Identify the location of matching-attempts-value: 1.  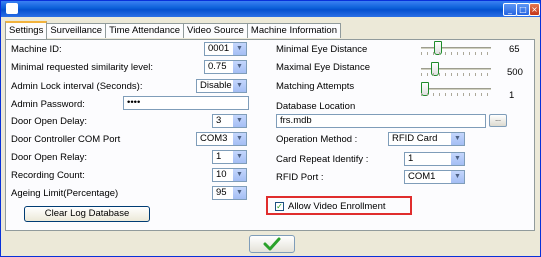
(512, 95).